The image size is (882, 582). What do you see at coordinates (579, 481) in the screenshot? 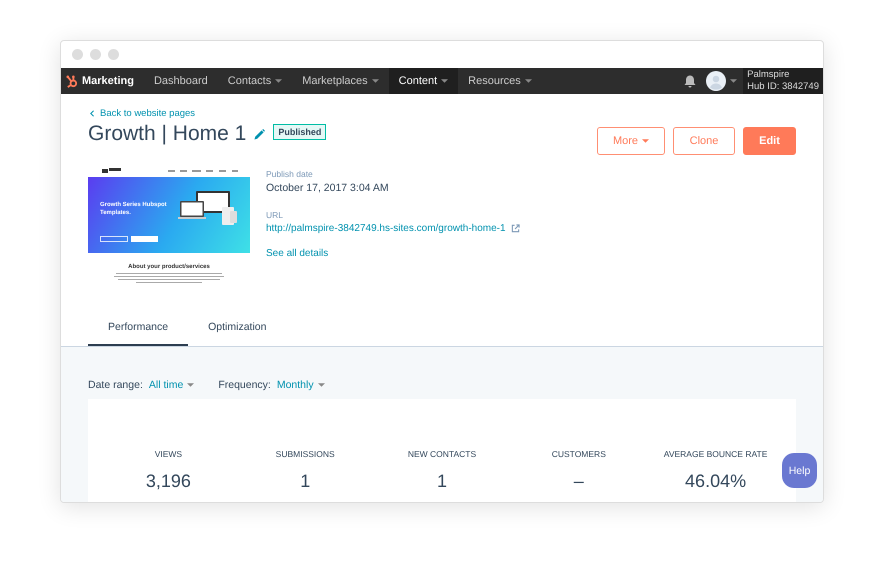
I see `stat-value: –` at bounding box center [579, 481].